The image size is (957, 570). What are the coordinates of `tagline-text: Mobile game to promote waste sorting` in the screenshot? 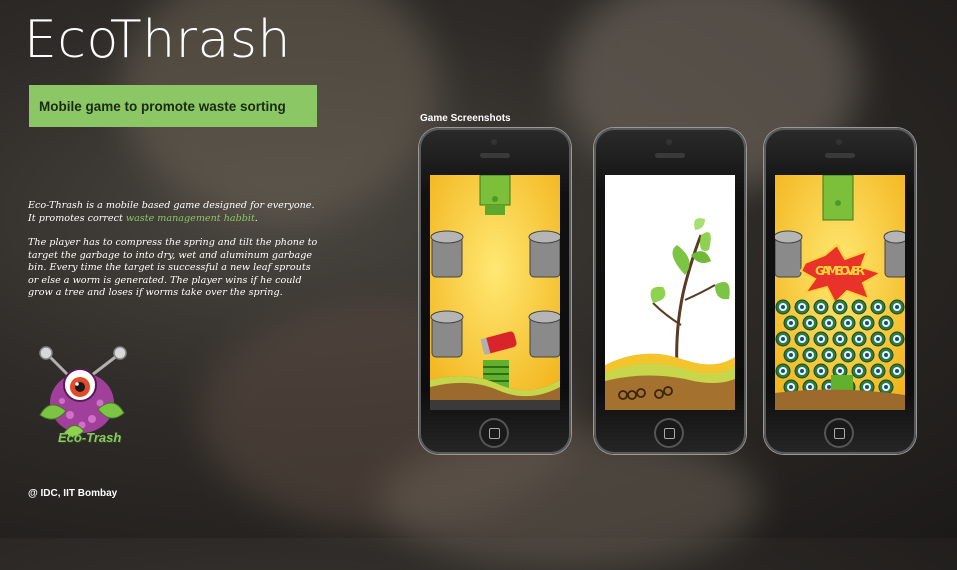 It's located at (162, 106).